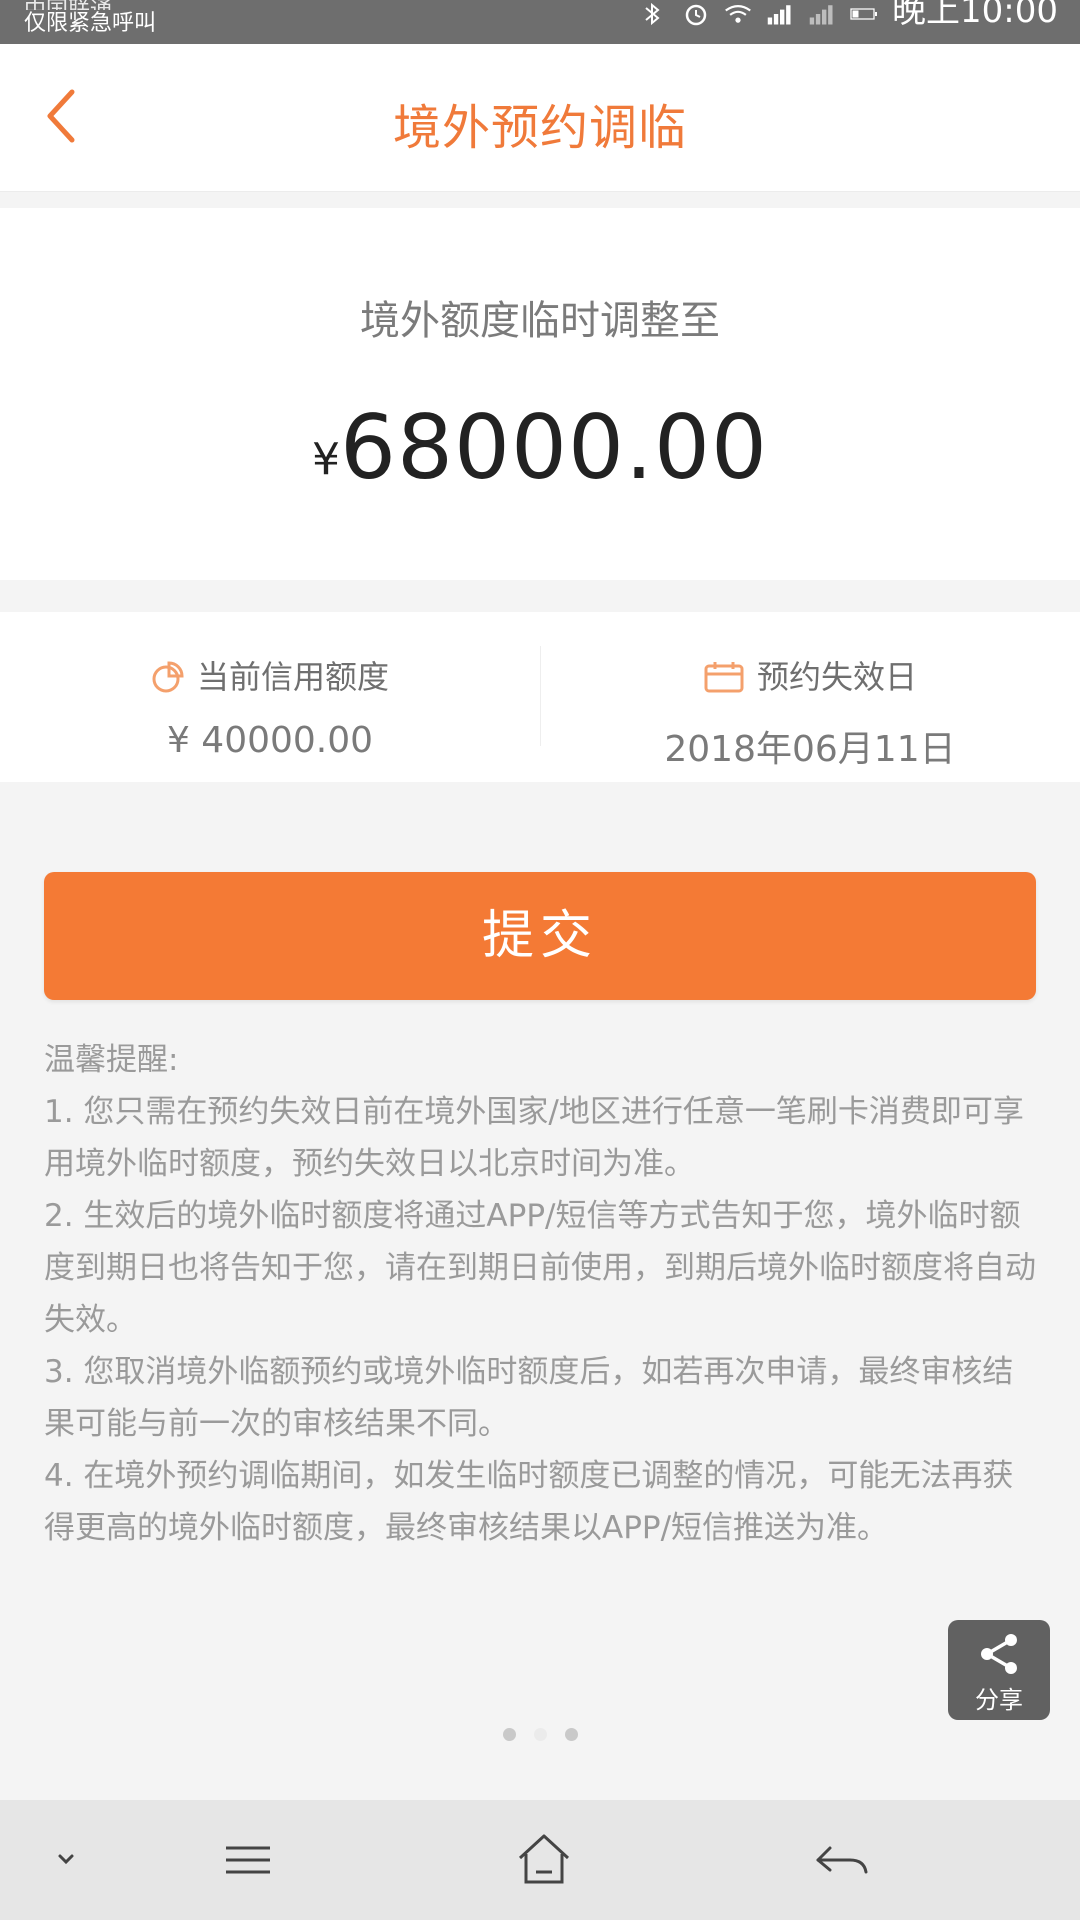 This screenshot has width=1080, height=1920. I want to click on page-title: 境外预约调临, so click(539, 128).